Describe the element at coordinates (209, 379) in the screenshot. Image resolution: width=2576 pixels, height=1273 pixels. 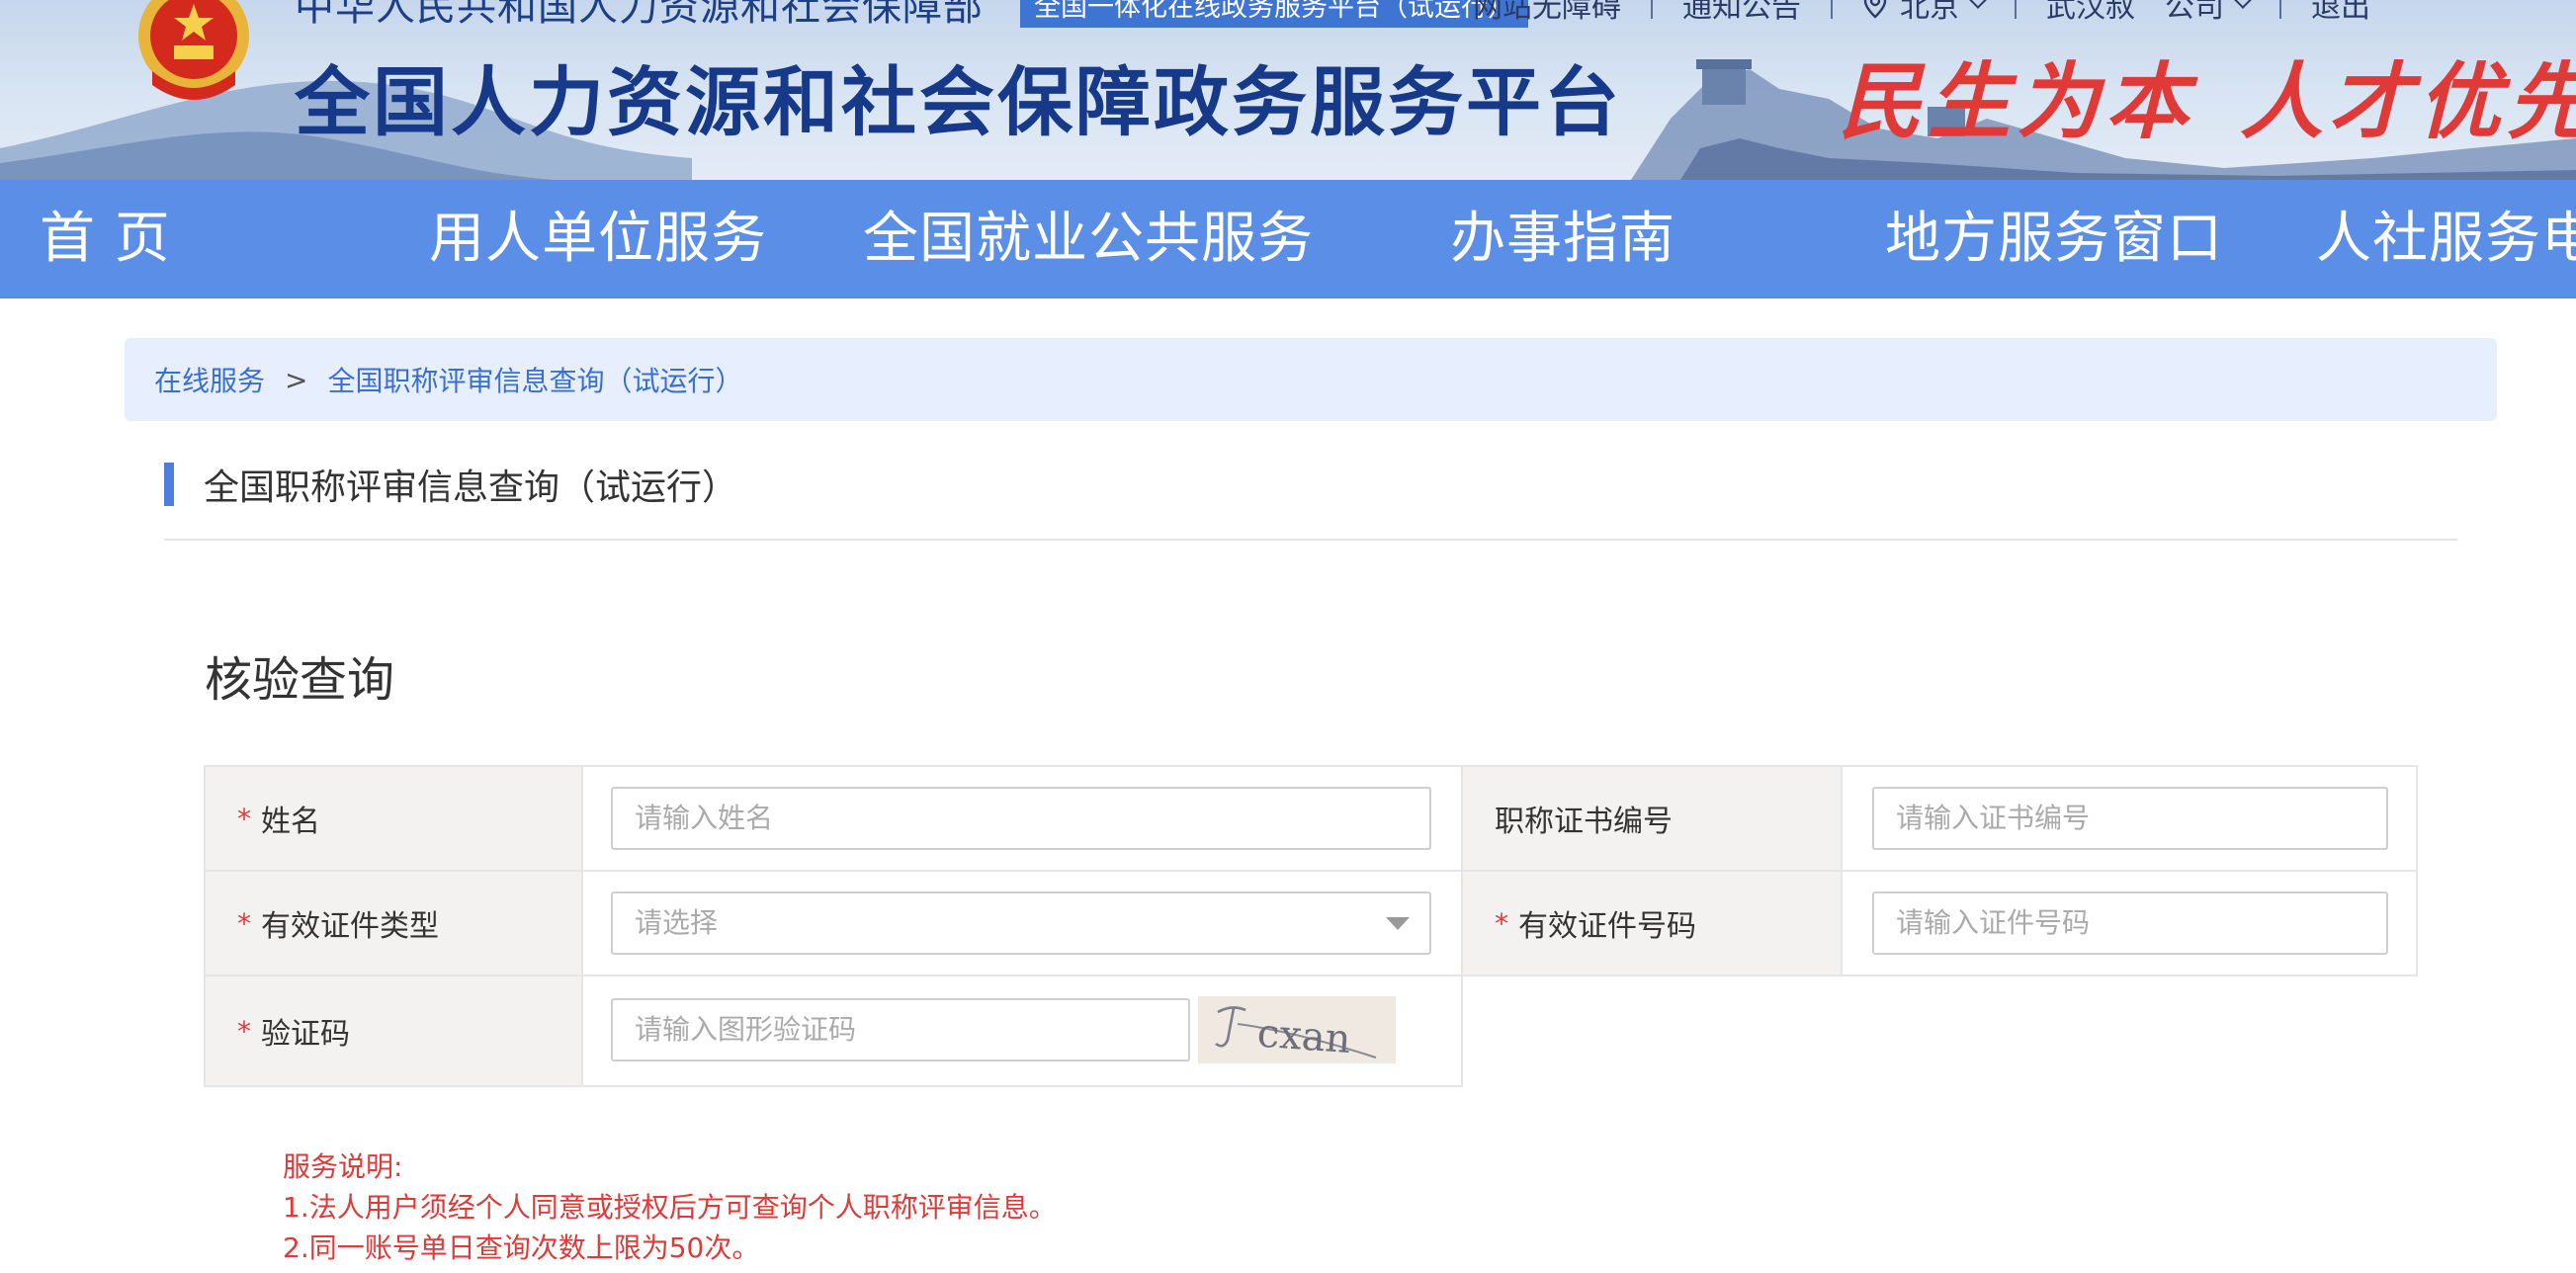
I see `breadcrumb-root: 在线服务` at that location.